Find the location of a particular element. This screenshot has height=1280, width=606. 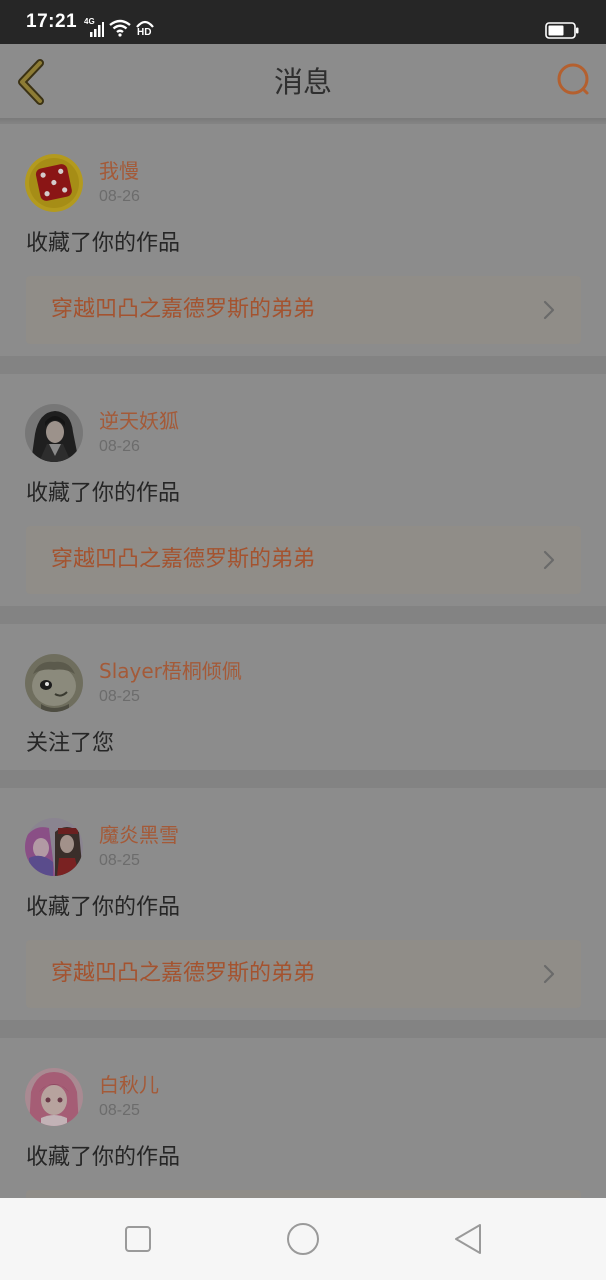

system-back-button is located at coordinates (468, 1239).